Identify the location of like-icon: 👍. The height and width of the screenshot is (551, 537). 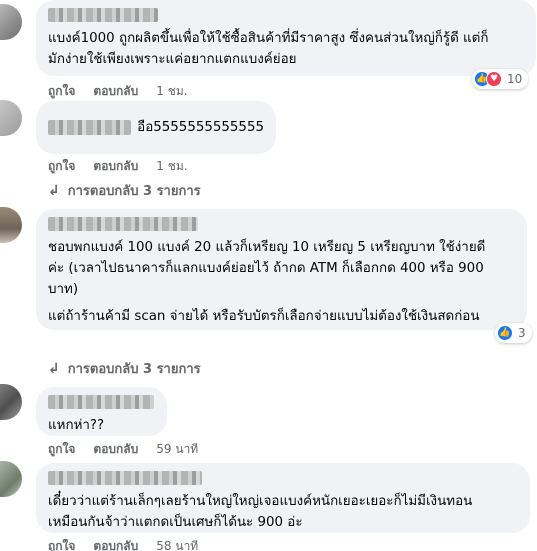
(505, 333).